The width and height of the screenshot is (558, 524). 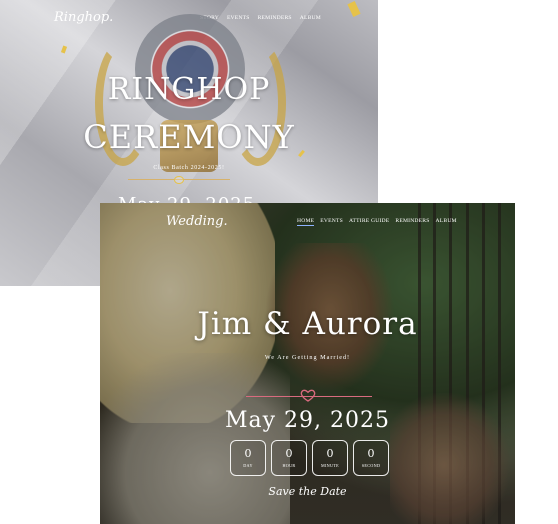 What do you see at coordinates (307, 420) in the screenshot?
I see `wedding-date: May 29, 2025` at bounding box center [307, 420].